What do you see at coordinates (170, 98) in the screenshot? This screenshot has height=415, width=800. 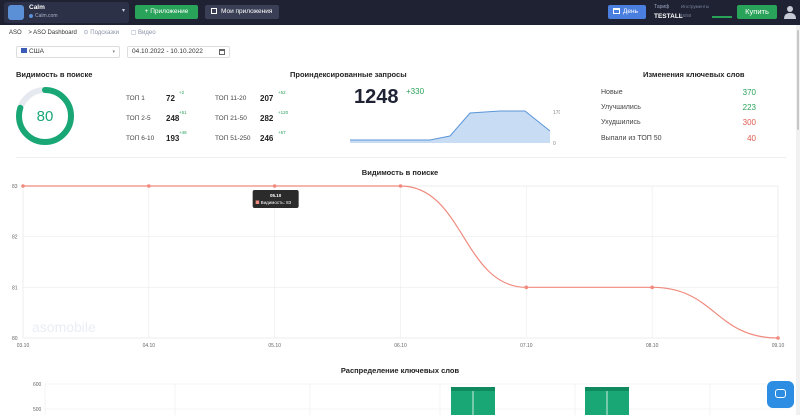 I see `top-value: 72` at bounding box center [170, 98].